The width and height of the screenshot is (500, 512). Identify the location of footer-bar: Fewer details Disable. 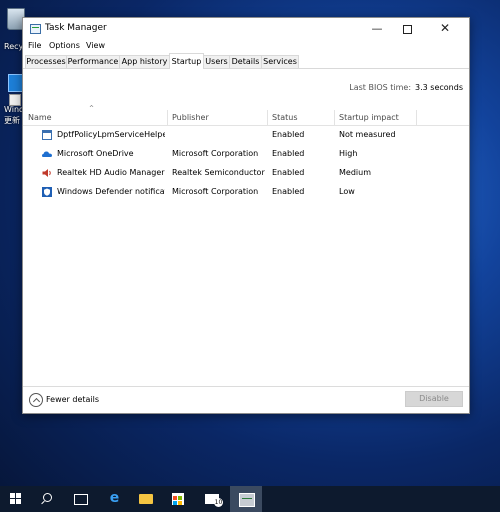
(246, 399).